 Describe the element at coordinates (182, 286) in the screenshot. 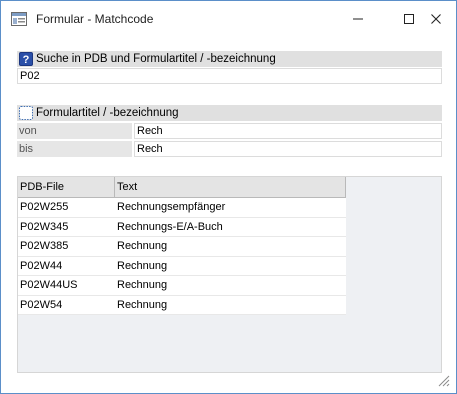

I see `table-row: P02W44US Rechnung` at that location.